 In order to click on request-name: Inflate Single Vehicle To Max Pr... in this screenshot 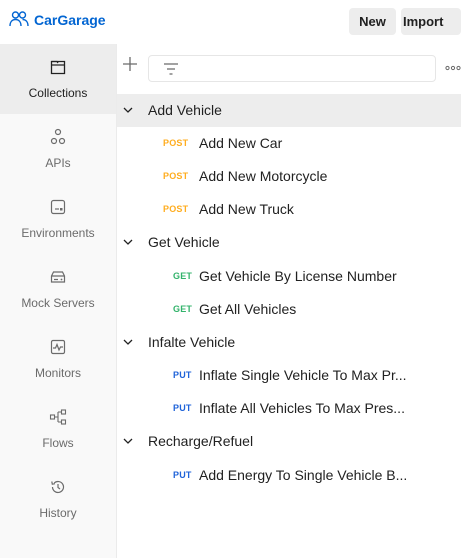, I will do `click(303, 375)`.